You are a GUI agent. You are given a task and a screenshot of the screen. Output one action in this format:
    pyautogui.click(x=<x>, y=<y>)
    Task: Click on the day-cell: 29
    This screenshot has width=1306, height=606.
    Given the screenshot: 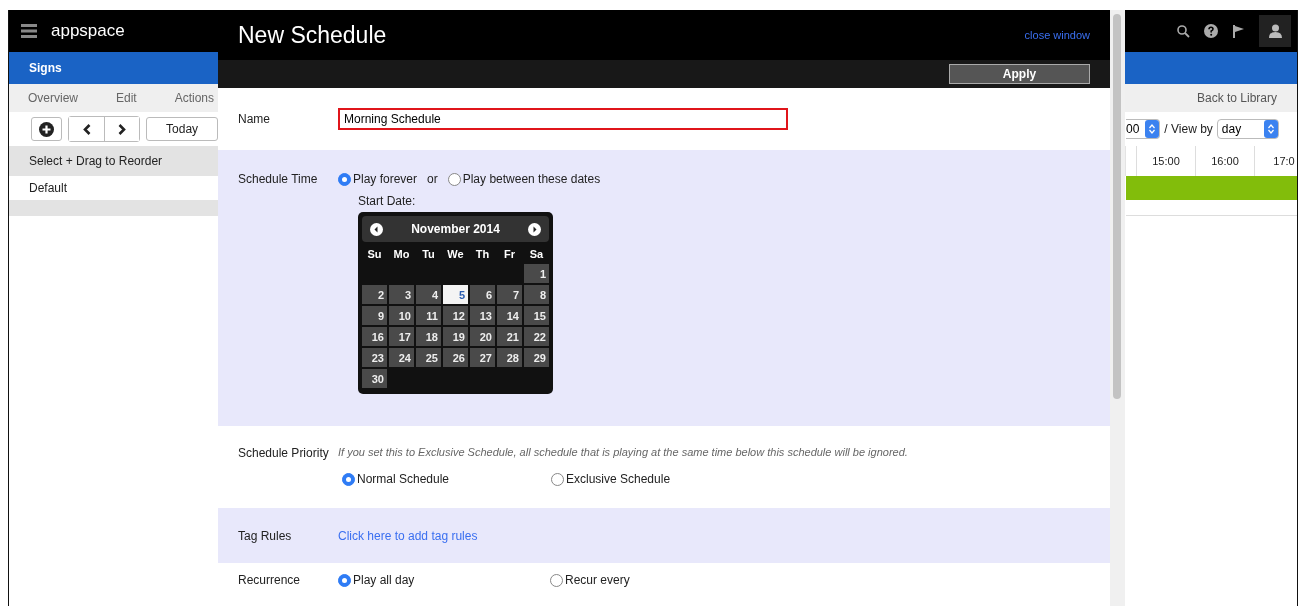 What is the action you would take?
    pyautogui.click(x=536, y=357)
    